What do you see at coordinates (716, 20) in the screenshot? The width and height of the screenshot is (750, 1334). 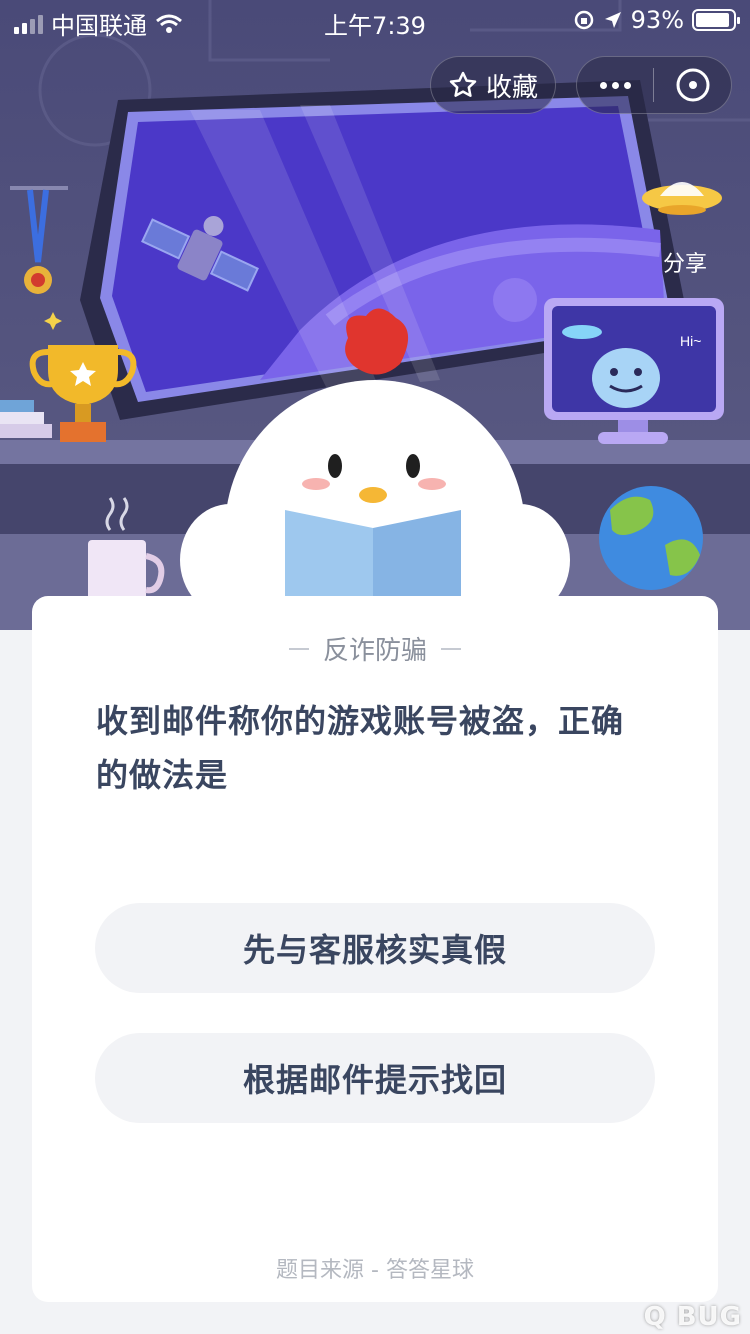 I see `battery-icon` at bounding box center [716, 20].